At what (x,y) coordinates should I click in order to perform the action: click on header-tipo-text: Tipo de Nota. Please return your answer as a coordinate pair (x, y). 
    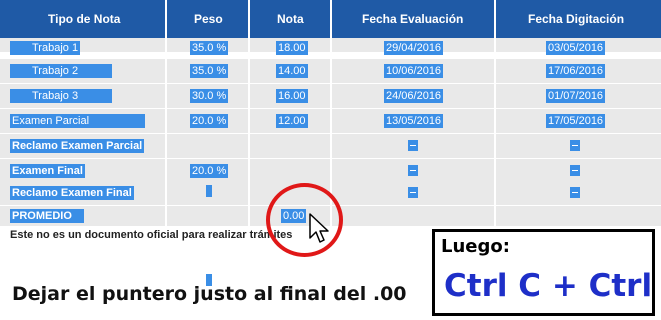
    Looking at the image, I should click on (84, 19).